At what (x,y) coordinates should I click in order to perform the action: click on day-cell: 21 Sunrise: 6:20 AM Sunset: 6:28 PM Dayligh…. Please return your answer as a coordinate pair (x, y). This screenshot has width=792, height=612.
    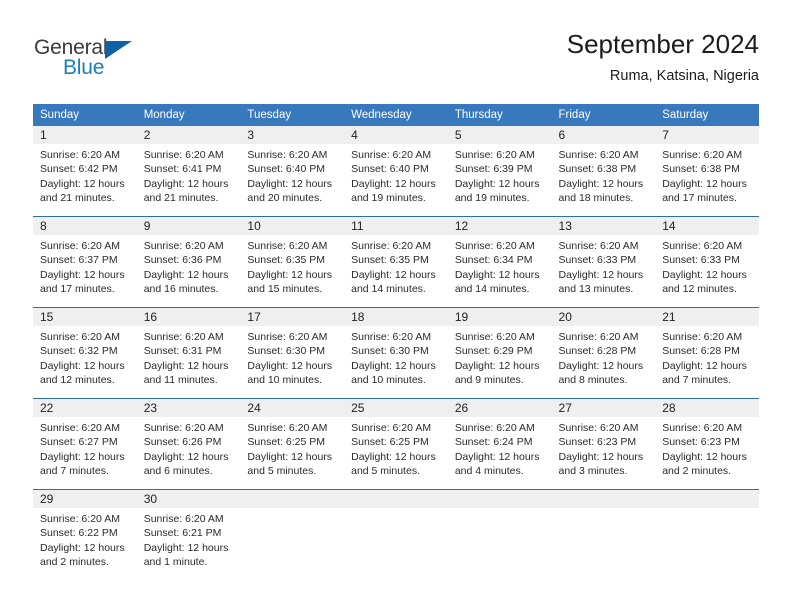
    Looking at the image, I should click on (707, 353).